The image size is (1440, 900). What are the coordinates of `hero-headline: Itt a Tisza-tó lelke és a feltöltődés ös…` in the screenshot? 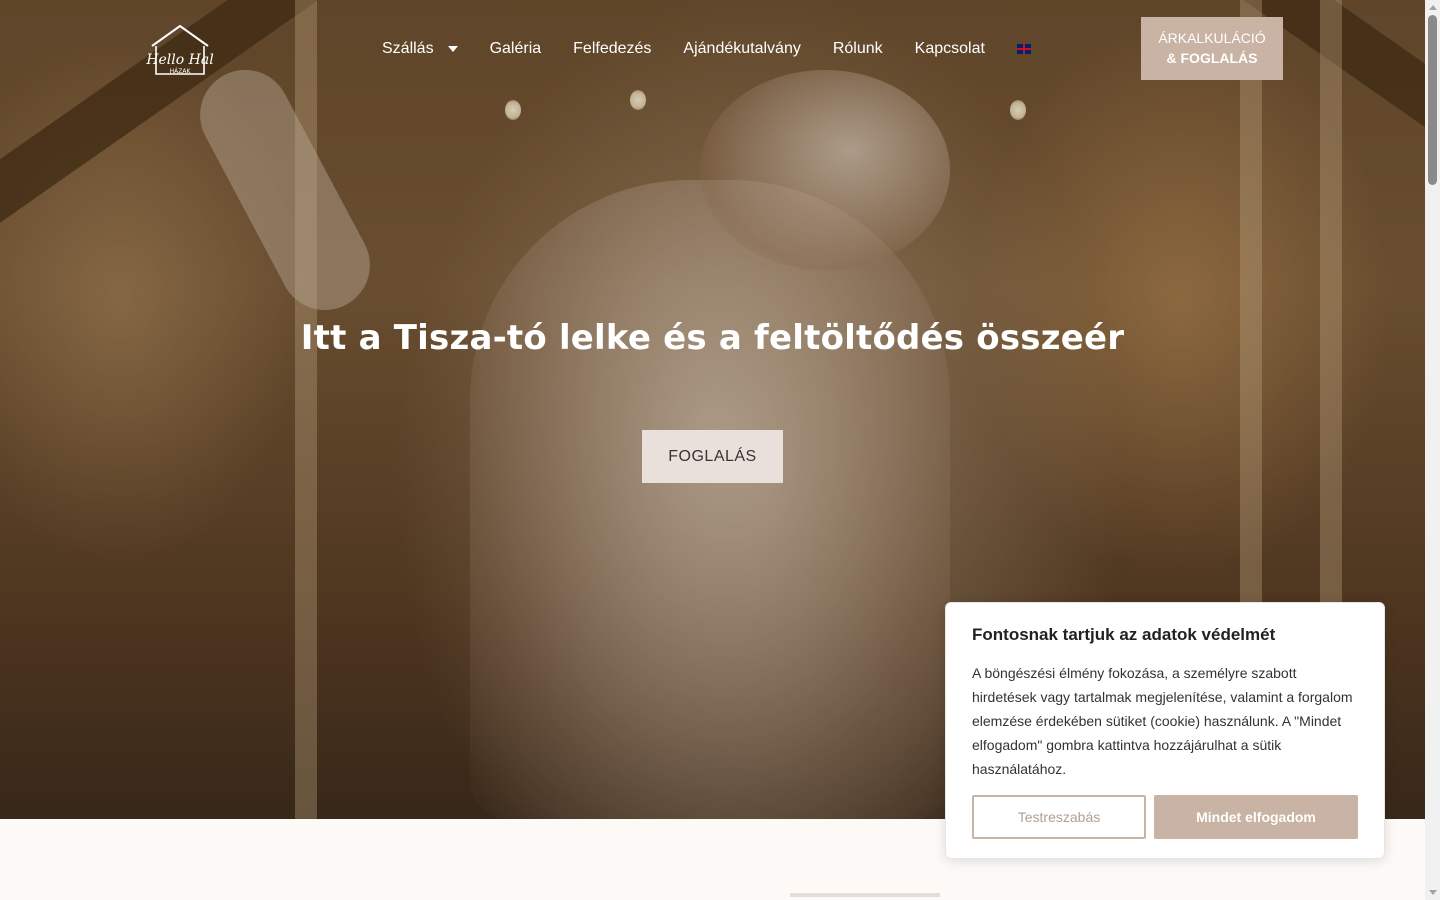 It's located at (712, 338).